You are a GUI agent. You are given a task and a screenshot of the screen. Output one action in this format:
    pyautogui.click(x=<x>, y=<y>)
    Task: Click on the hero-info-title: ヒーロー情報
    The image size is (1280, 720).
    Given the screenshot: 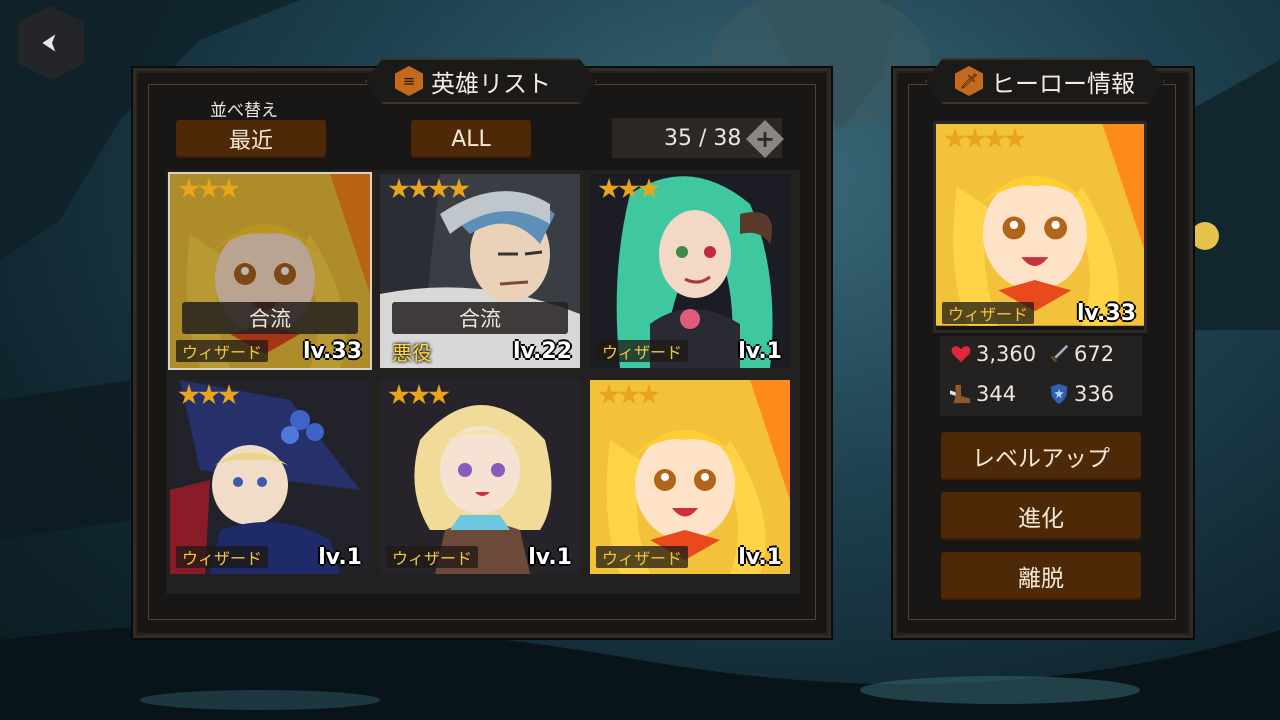 What is the action you would take?
    pyautogui.click(x=1063, y=83)
    